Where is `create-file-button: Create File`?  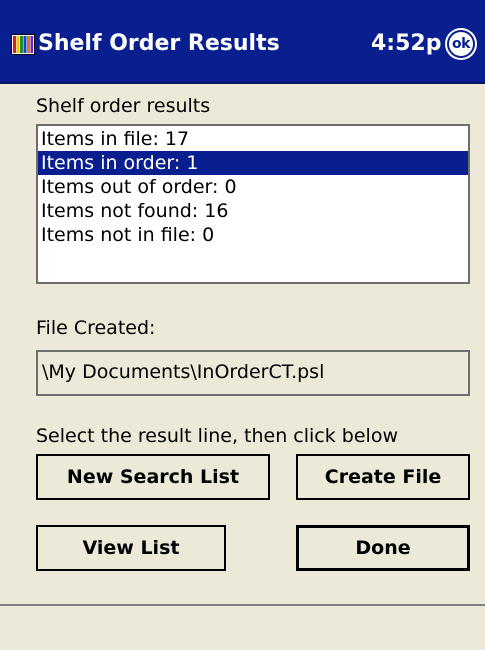 create-file-button: Create File is located at coordinates (383, 477).